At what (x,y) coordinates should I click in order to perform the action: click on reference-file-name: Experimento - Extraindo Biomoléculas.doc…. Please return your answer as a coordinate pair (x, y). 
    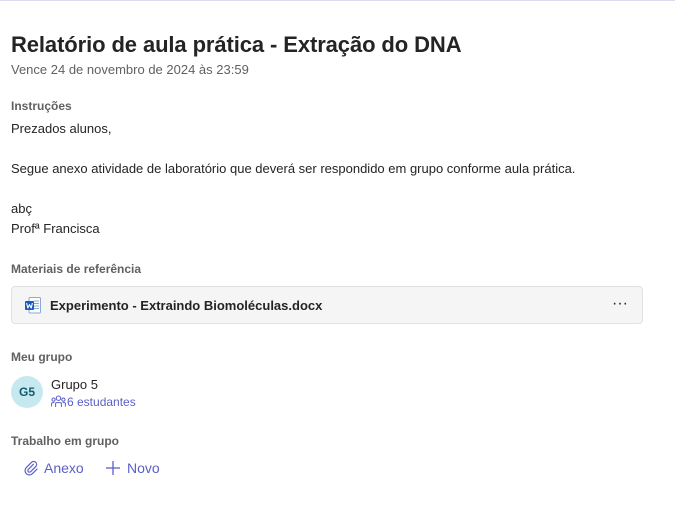
    Looking at the image, I should click on (186, 305).